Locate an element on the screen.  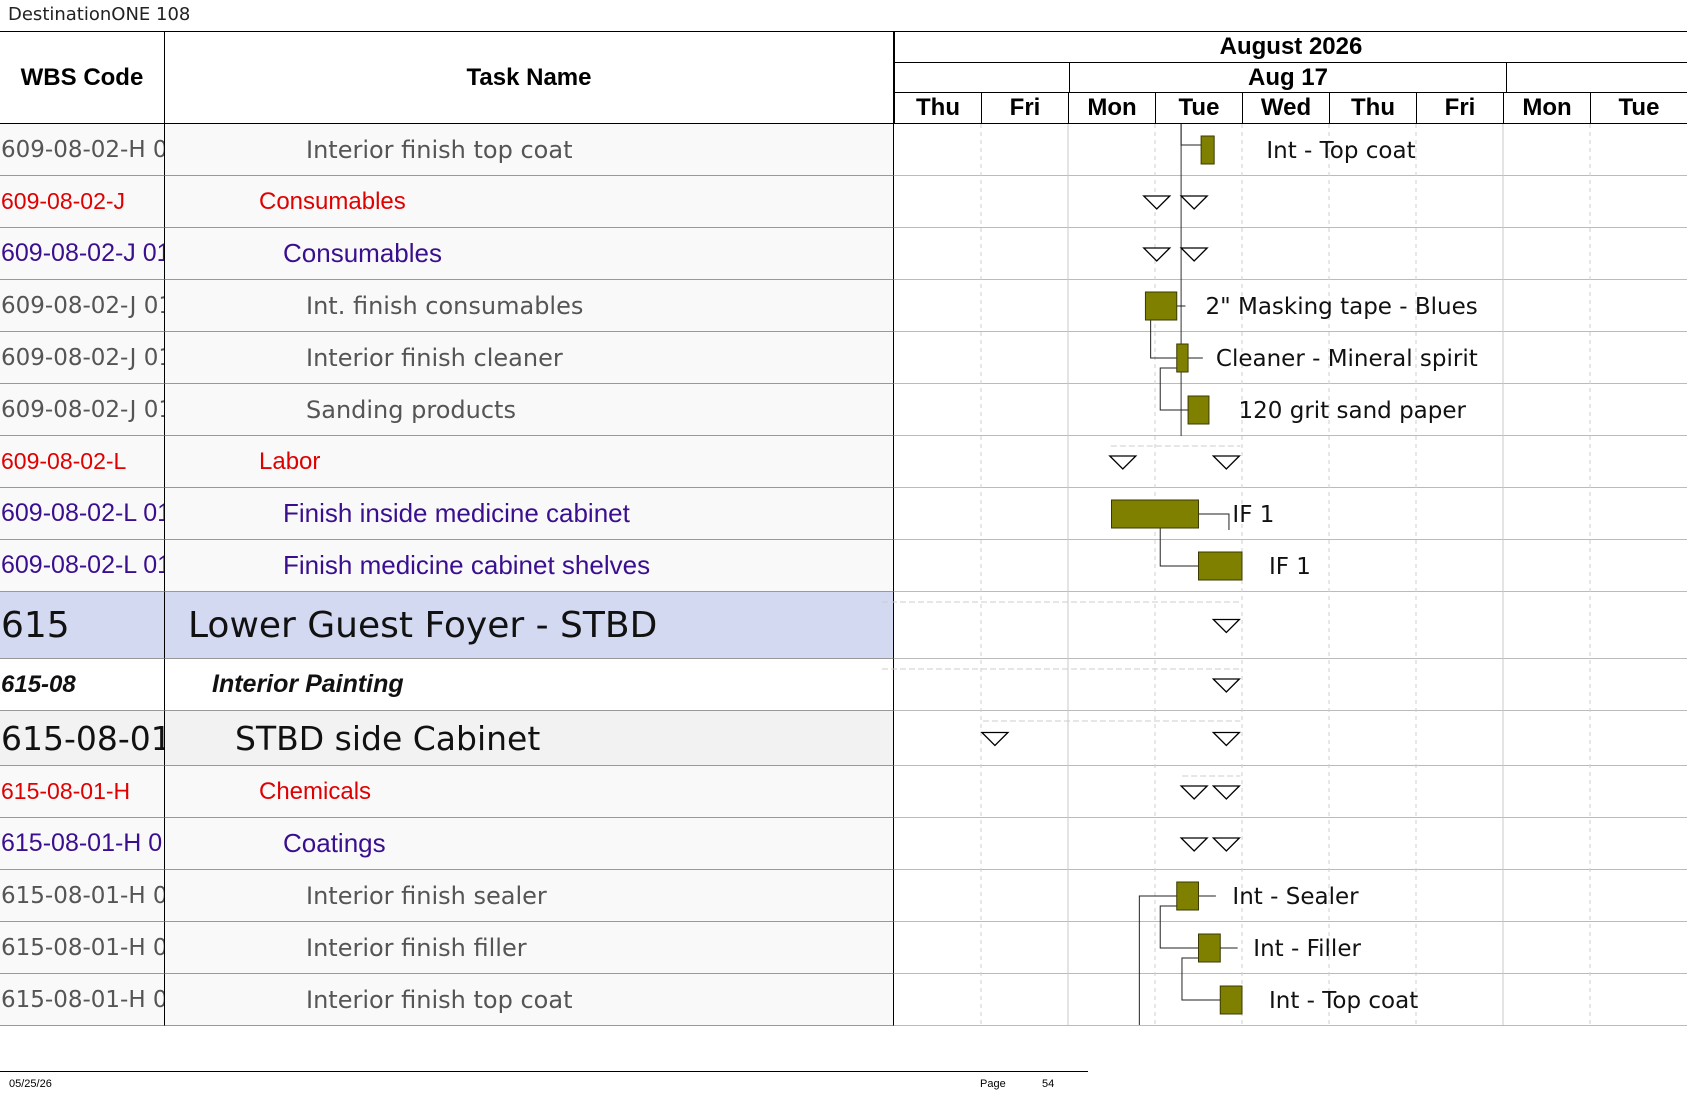
footer-date: 05/25/26 is located at coordinates (30, 1084).